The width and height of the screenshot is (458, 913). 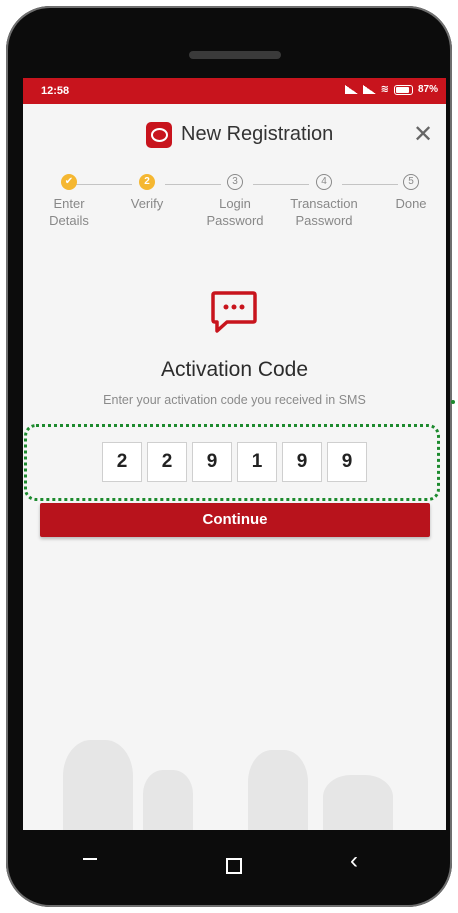 What do you see at coordinates (427, 89) in the screenshot?
I see `battery-level: 87%` at bounding box center [427, 89].